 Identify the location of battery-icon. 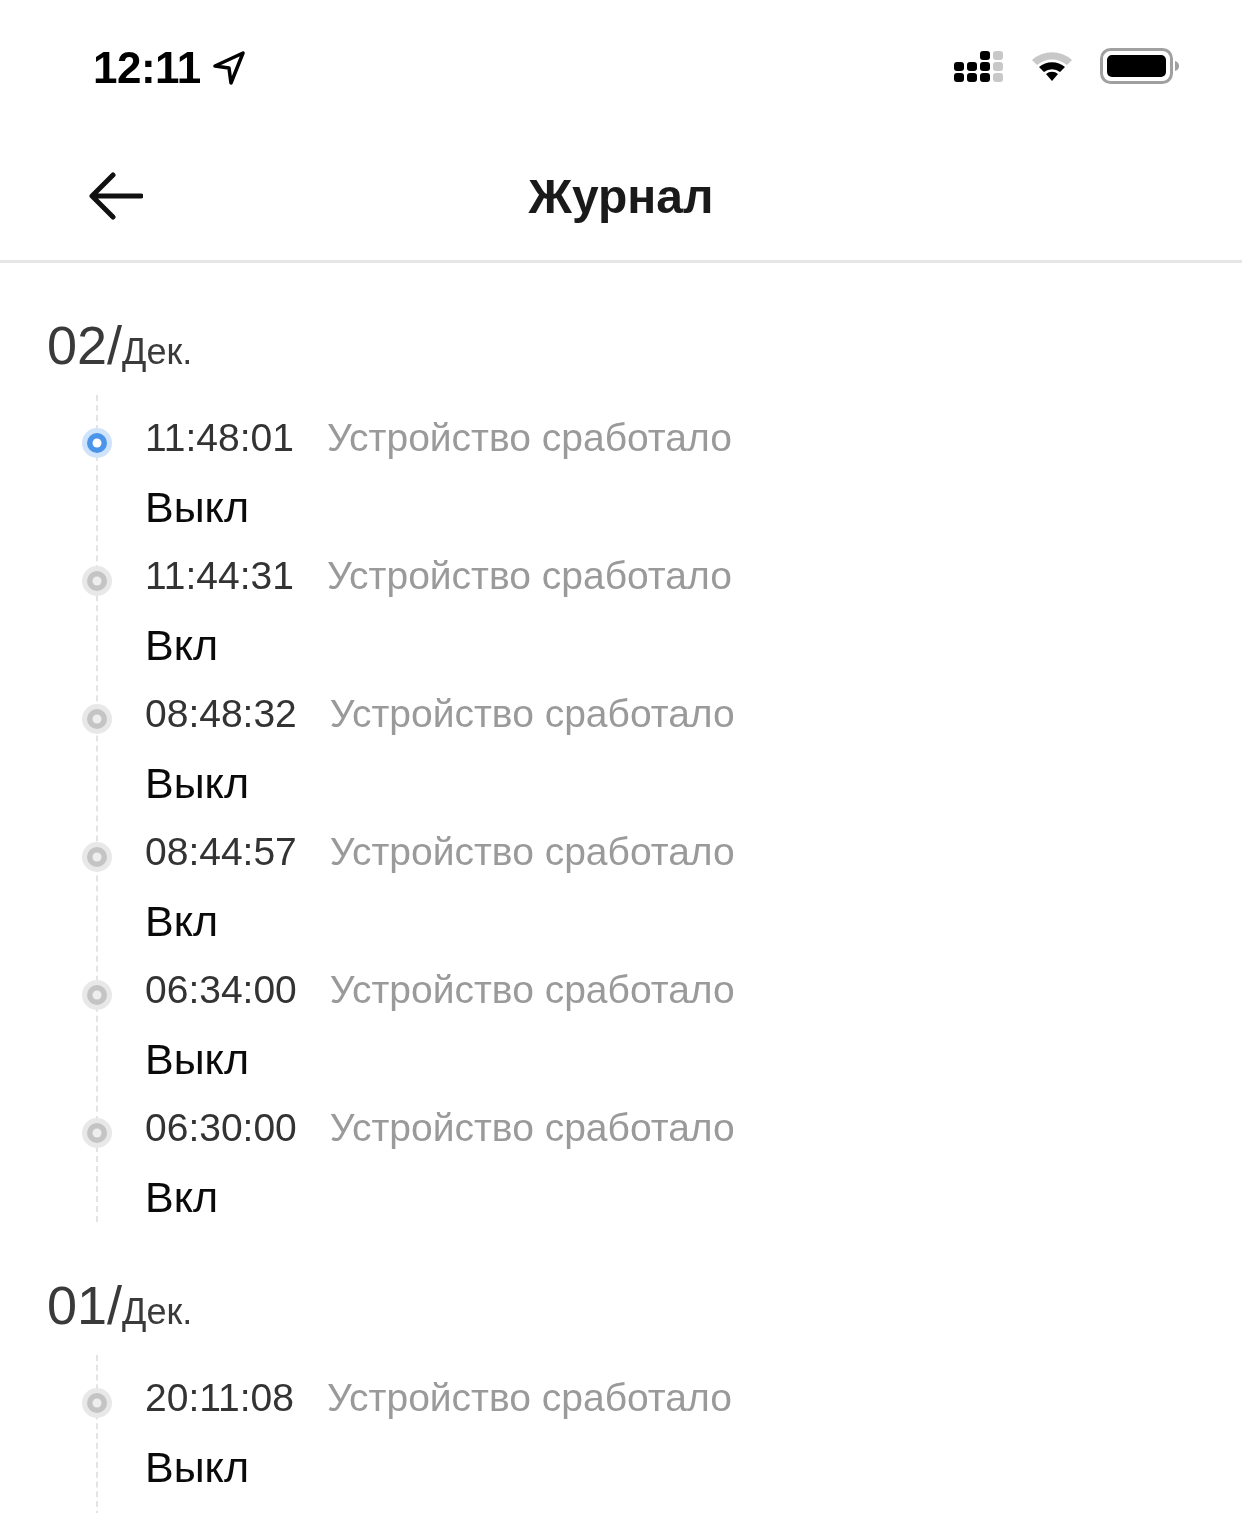
(1140, 66).